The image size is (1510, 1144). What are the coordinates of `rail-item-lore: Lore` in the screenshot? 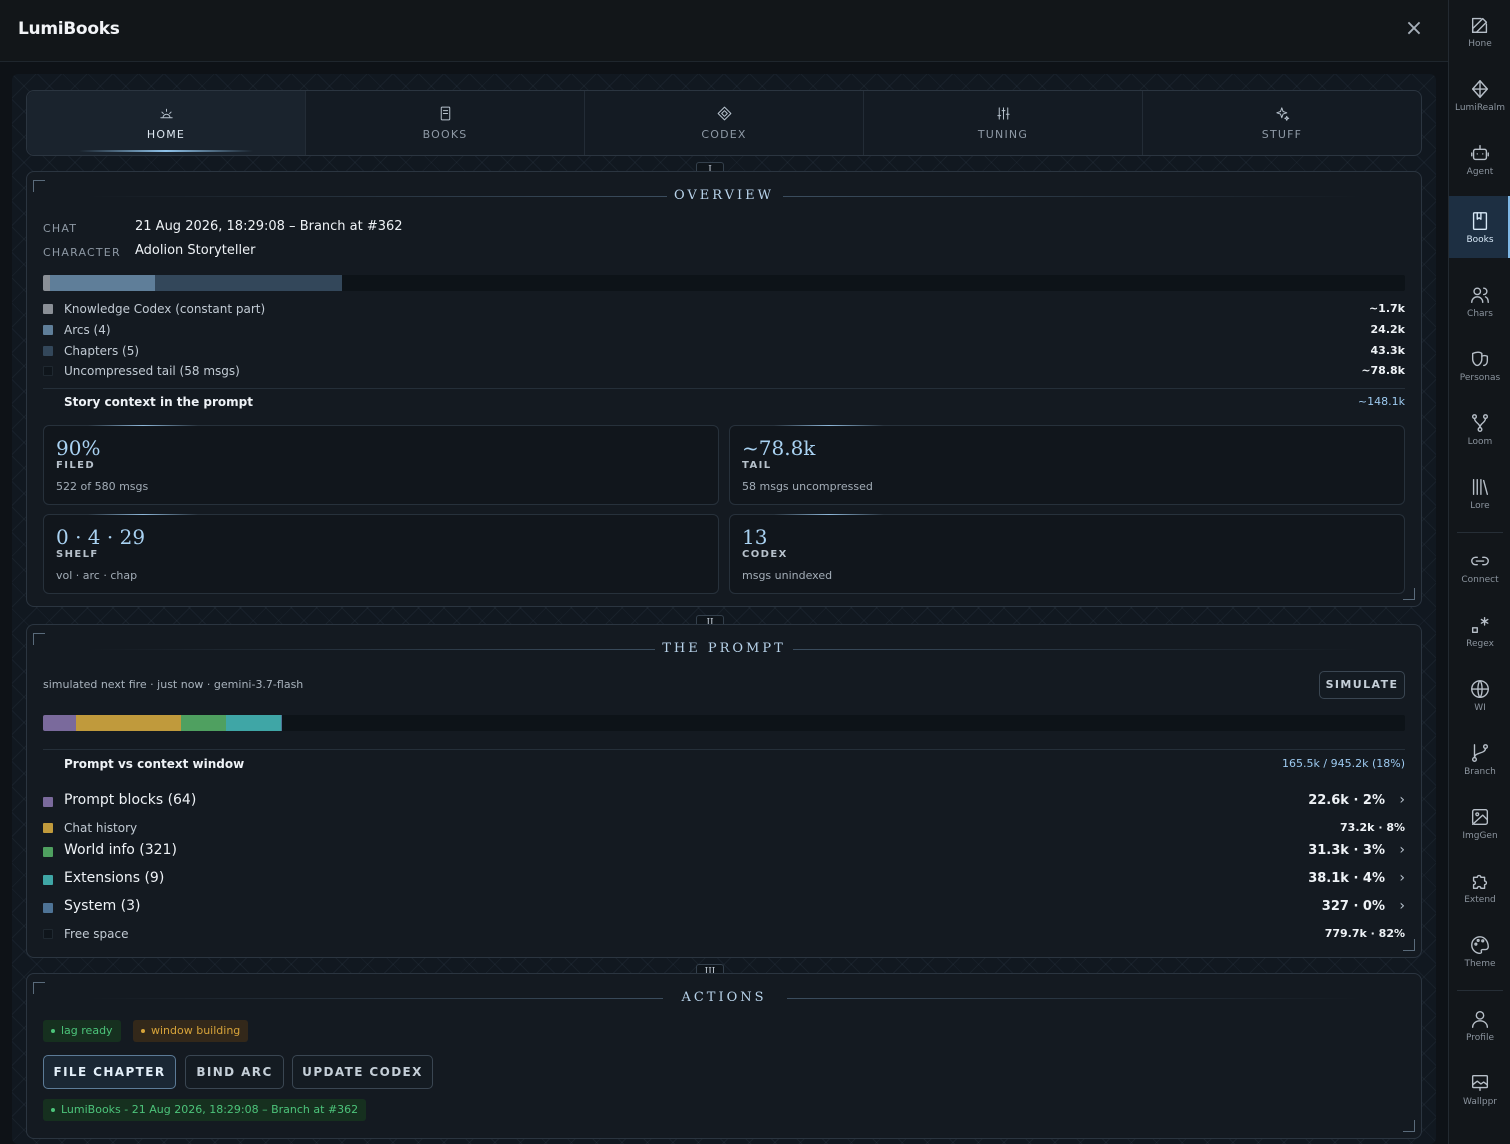 It's located at (1479, 493).